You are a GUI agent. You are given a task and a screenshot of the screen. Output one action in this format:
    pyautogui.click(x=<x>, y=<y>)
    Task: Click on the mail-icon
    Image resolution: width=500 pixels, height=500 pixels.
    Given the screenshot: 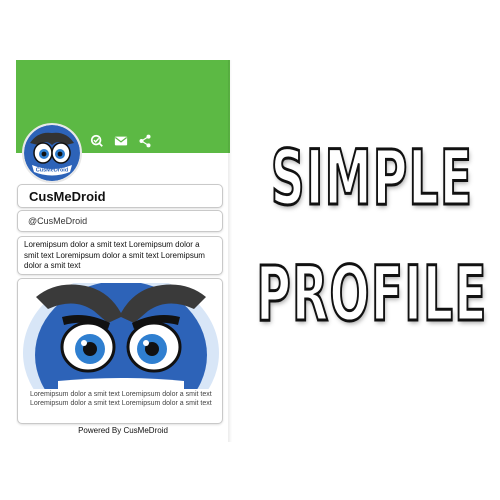 What is the action you would take?
    pyautogui.click(x=121, y=141)
    